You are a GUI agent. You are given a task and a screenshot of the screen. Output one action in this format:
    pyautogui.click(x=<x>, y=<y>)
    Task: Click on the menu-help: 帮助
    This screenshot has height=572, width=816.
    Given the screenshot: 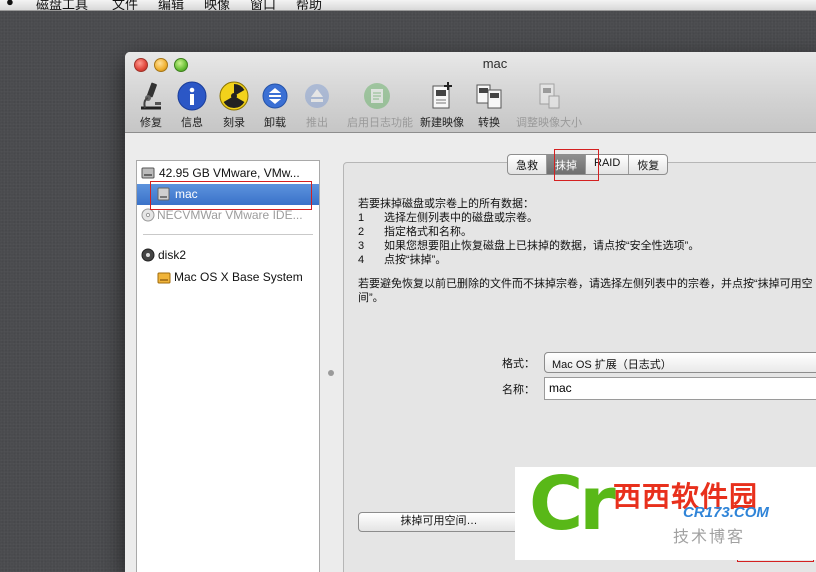 What is the action you would take?
    pyautogui.click(x=309, y=5)
    